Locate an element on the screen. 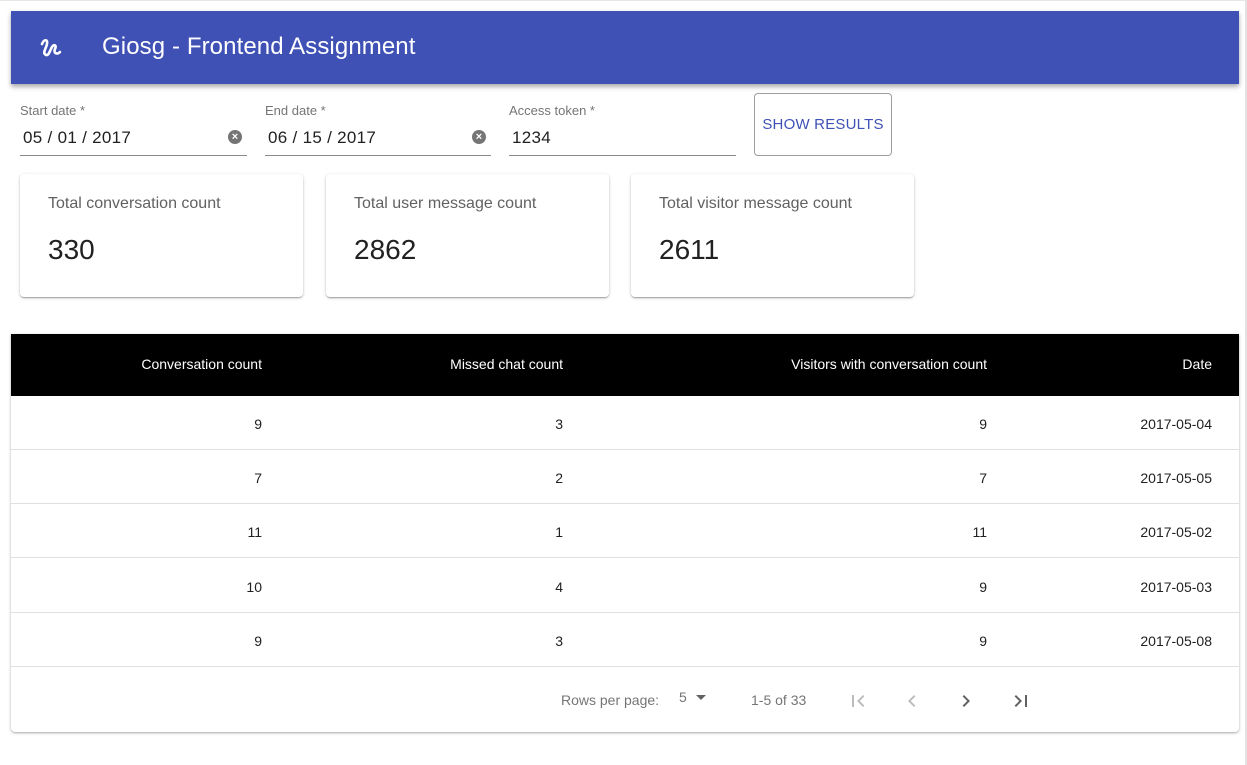 The image size is (1247, 765). dropdown-arrow-icon is located at coordinates (701, 697).